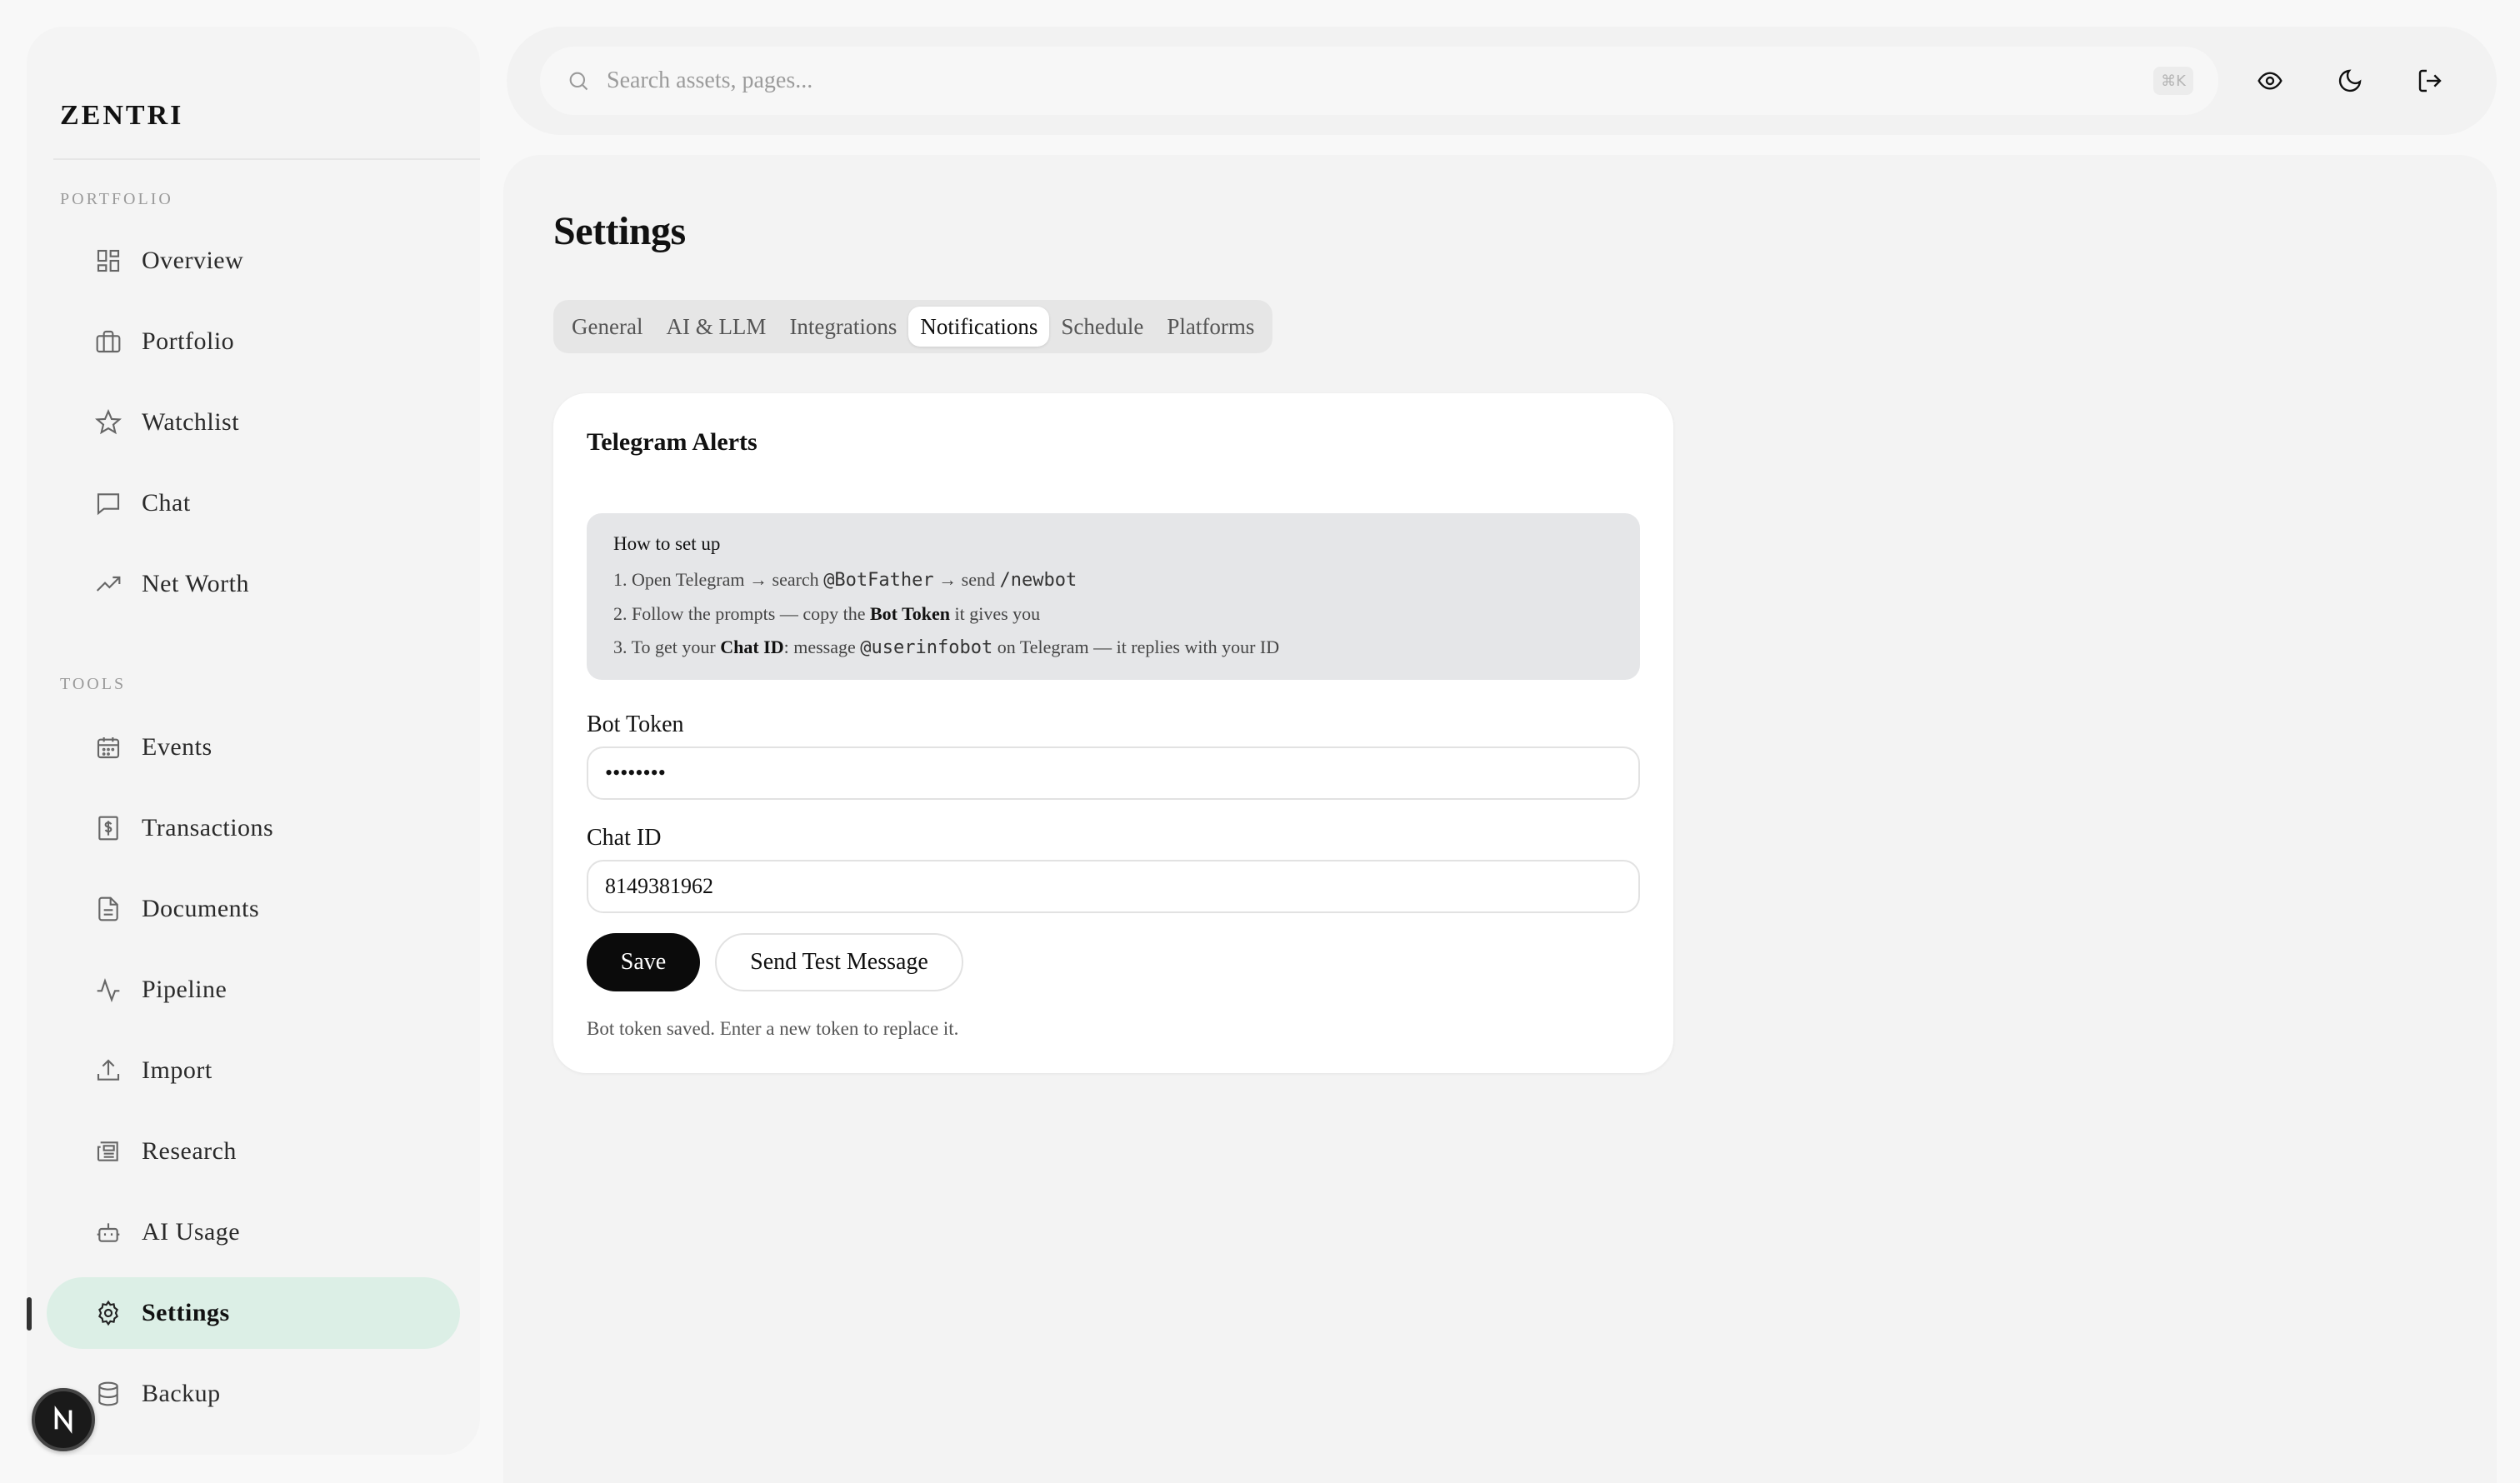 The height and width of the screenshot is (1483, 2520). Describe the element at coordinates (253, 1071) in the screenshot. I see `sidebar-item-import: Import` at that location.